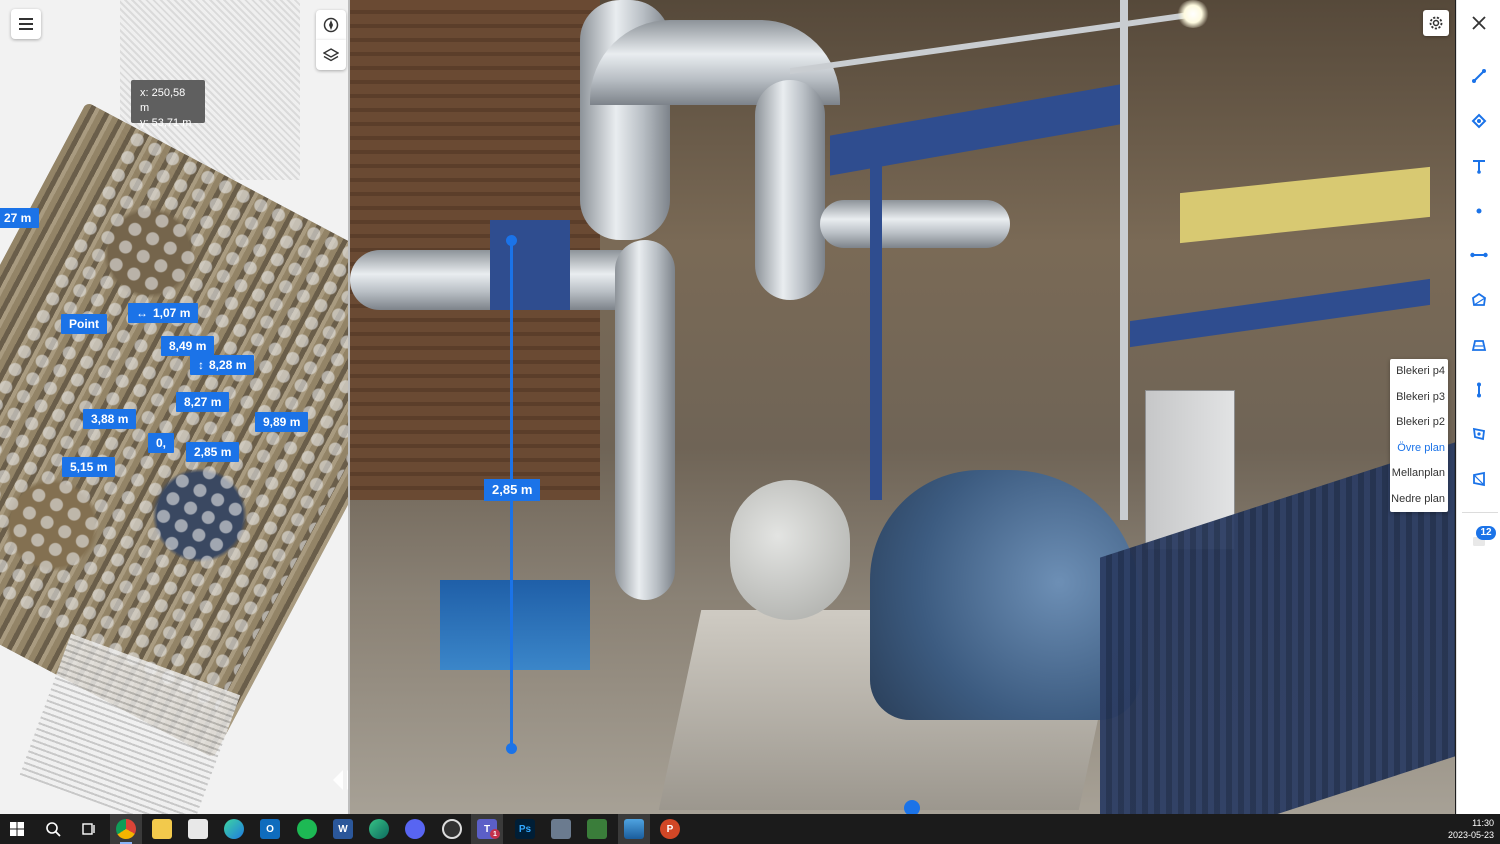 The height and width of the screenshot is (844, 1500). I want to click on windows-taskbar: O W T 1 Ps P 11:30 2023-05-23, so click(750, 829).